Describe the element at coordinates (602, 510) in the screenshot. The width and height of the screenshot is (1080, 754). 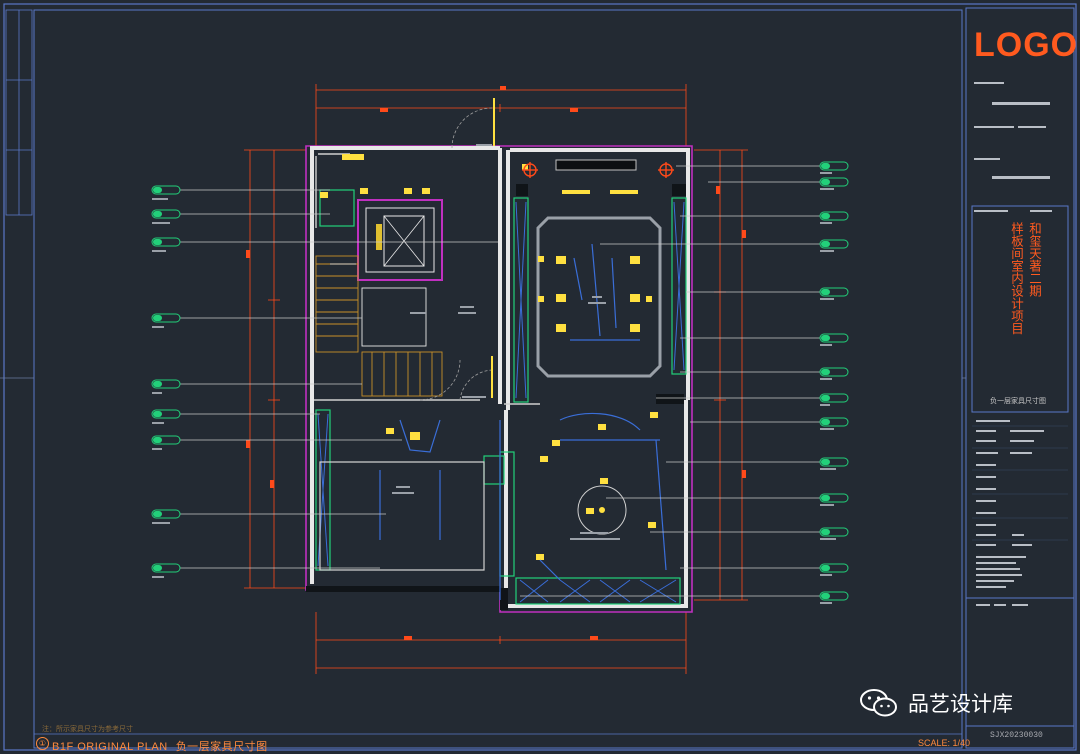
I see `round-table` at that location.